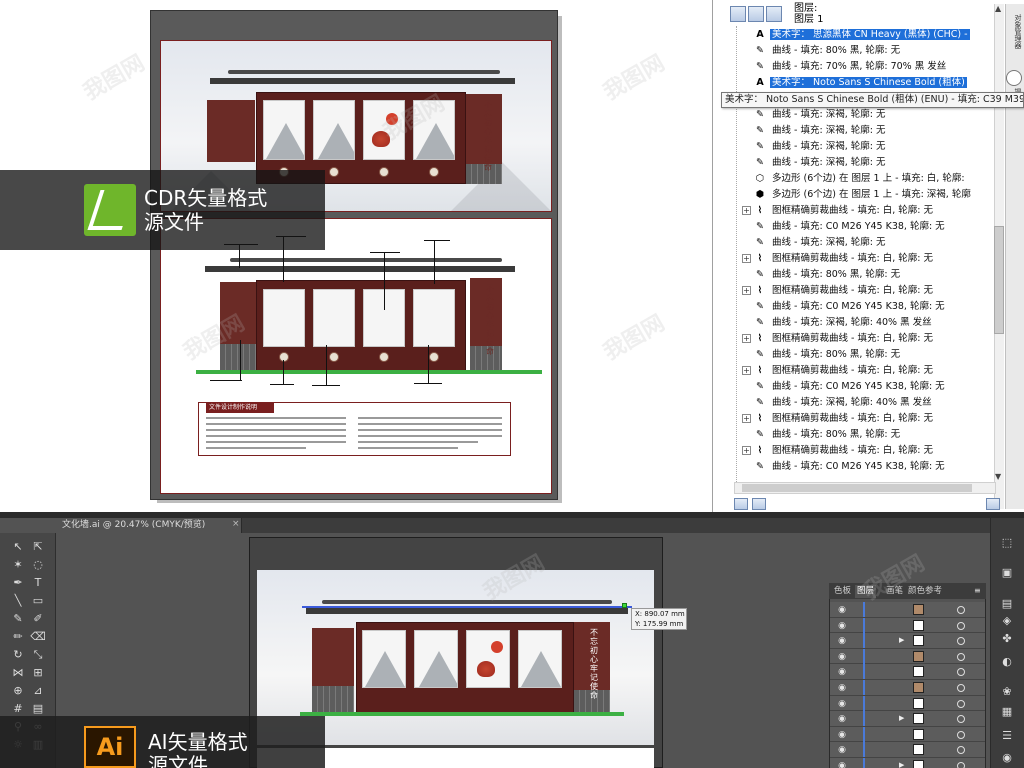  What do you see at coordinates (18, 691) in the screenshot?
I see `shape-builder-tool-icon: ⊕` at bounding box center [18, 691].